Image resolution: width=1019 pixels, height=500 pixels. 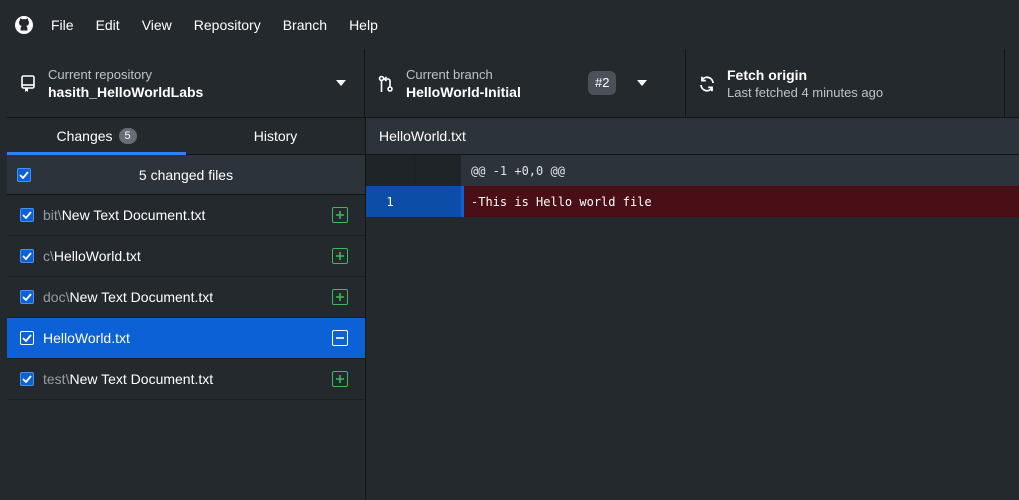 I want to click on old-line-number: 1, so click(x=390, y=201).